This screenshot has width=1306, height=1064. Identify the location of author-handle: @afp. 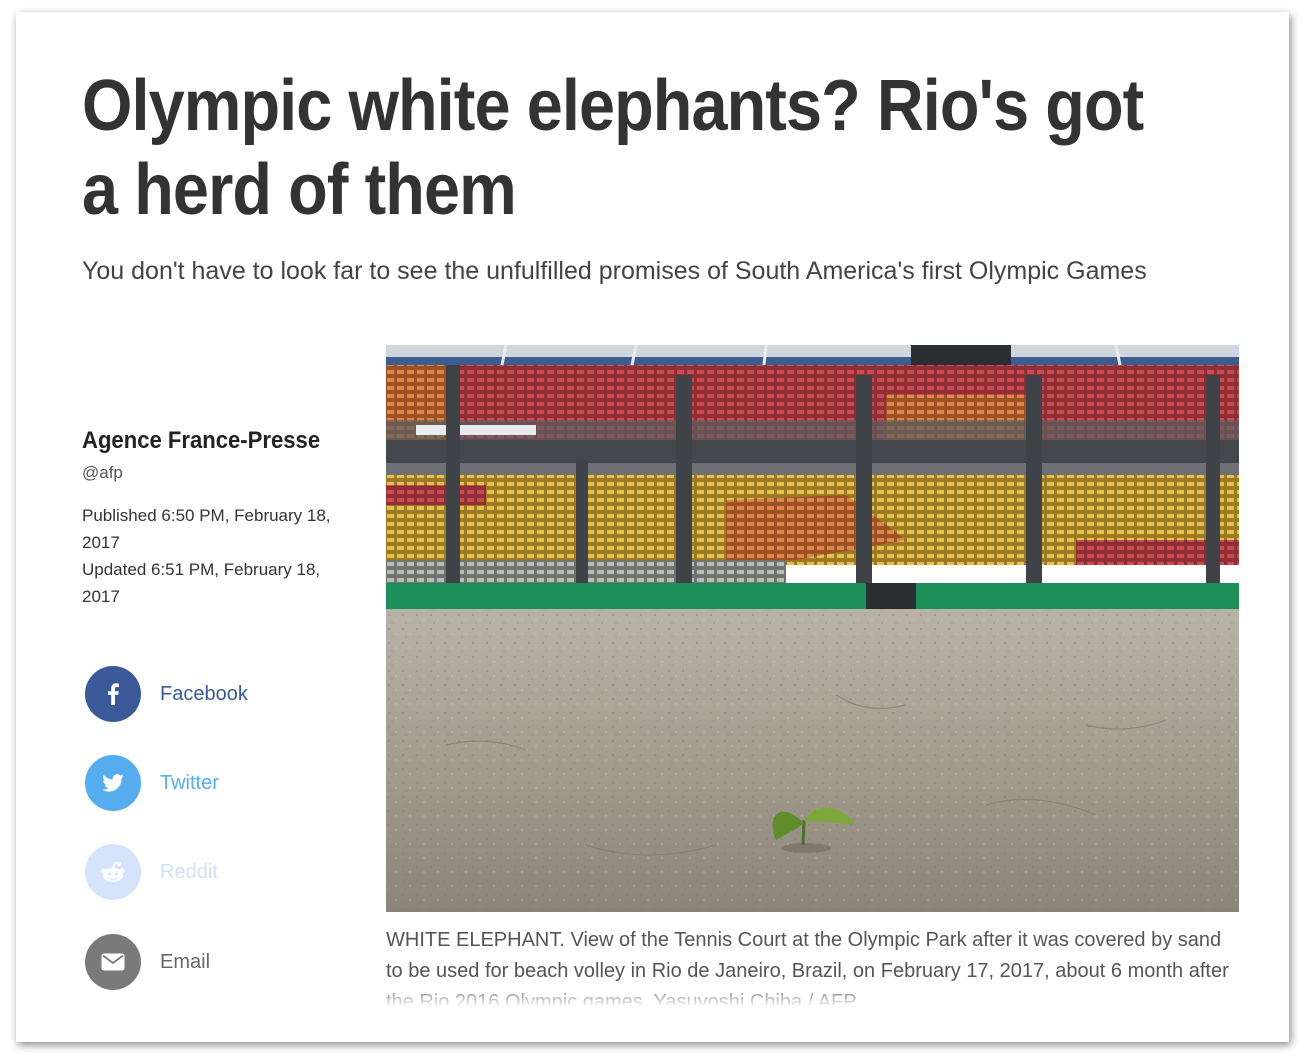
(102, 473).